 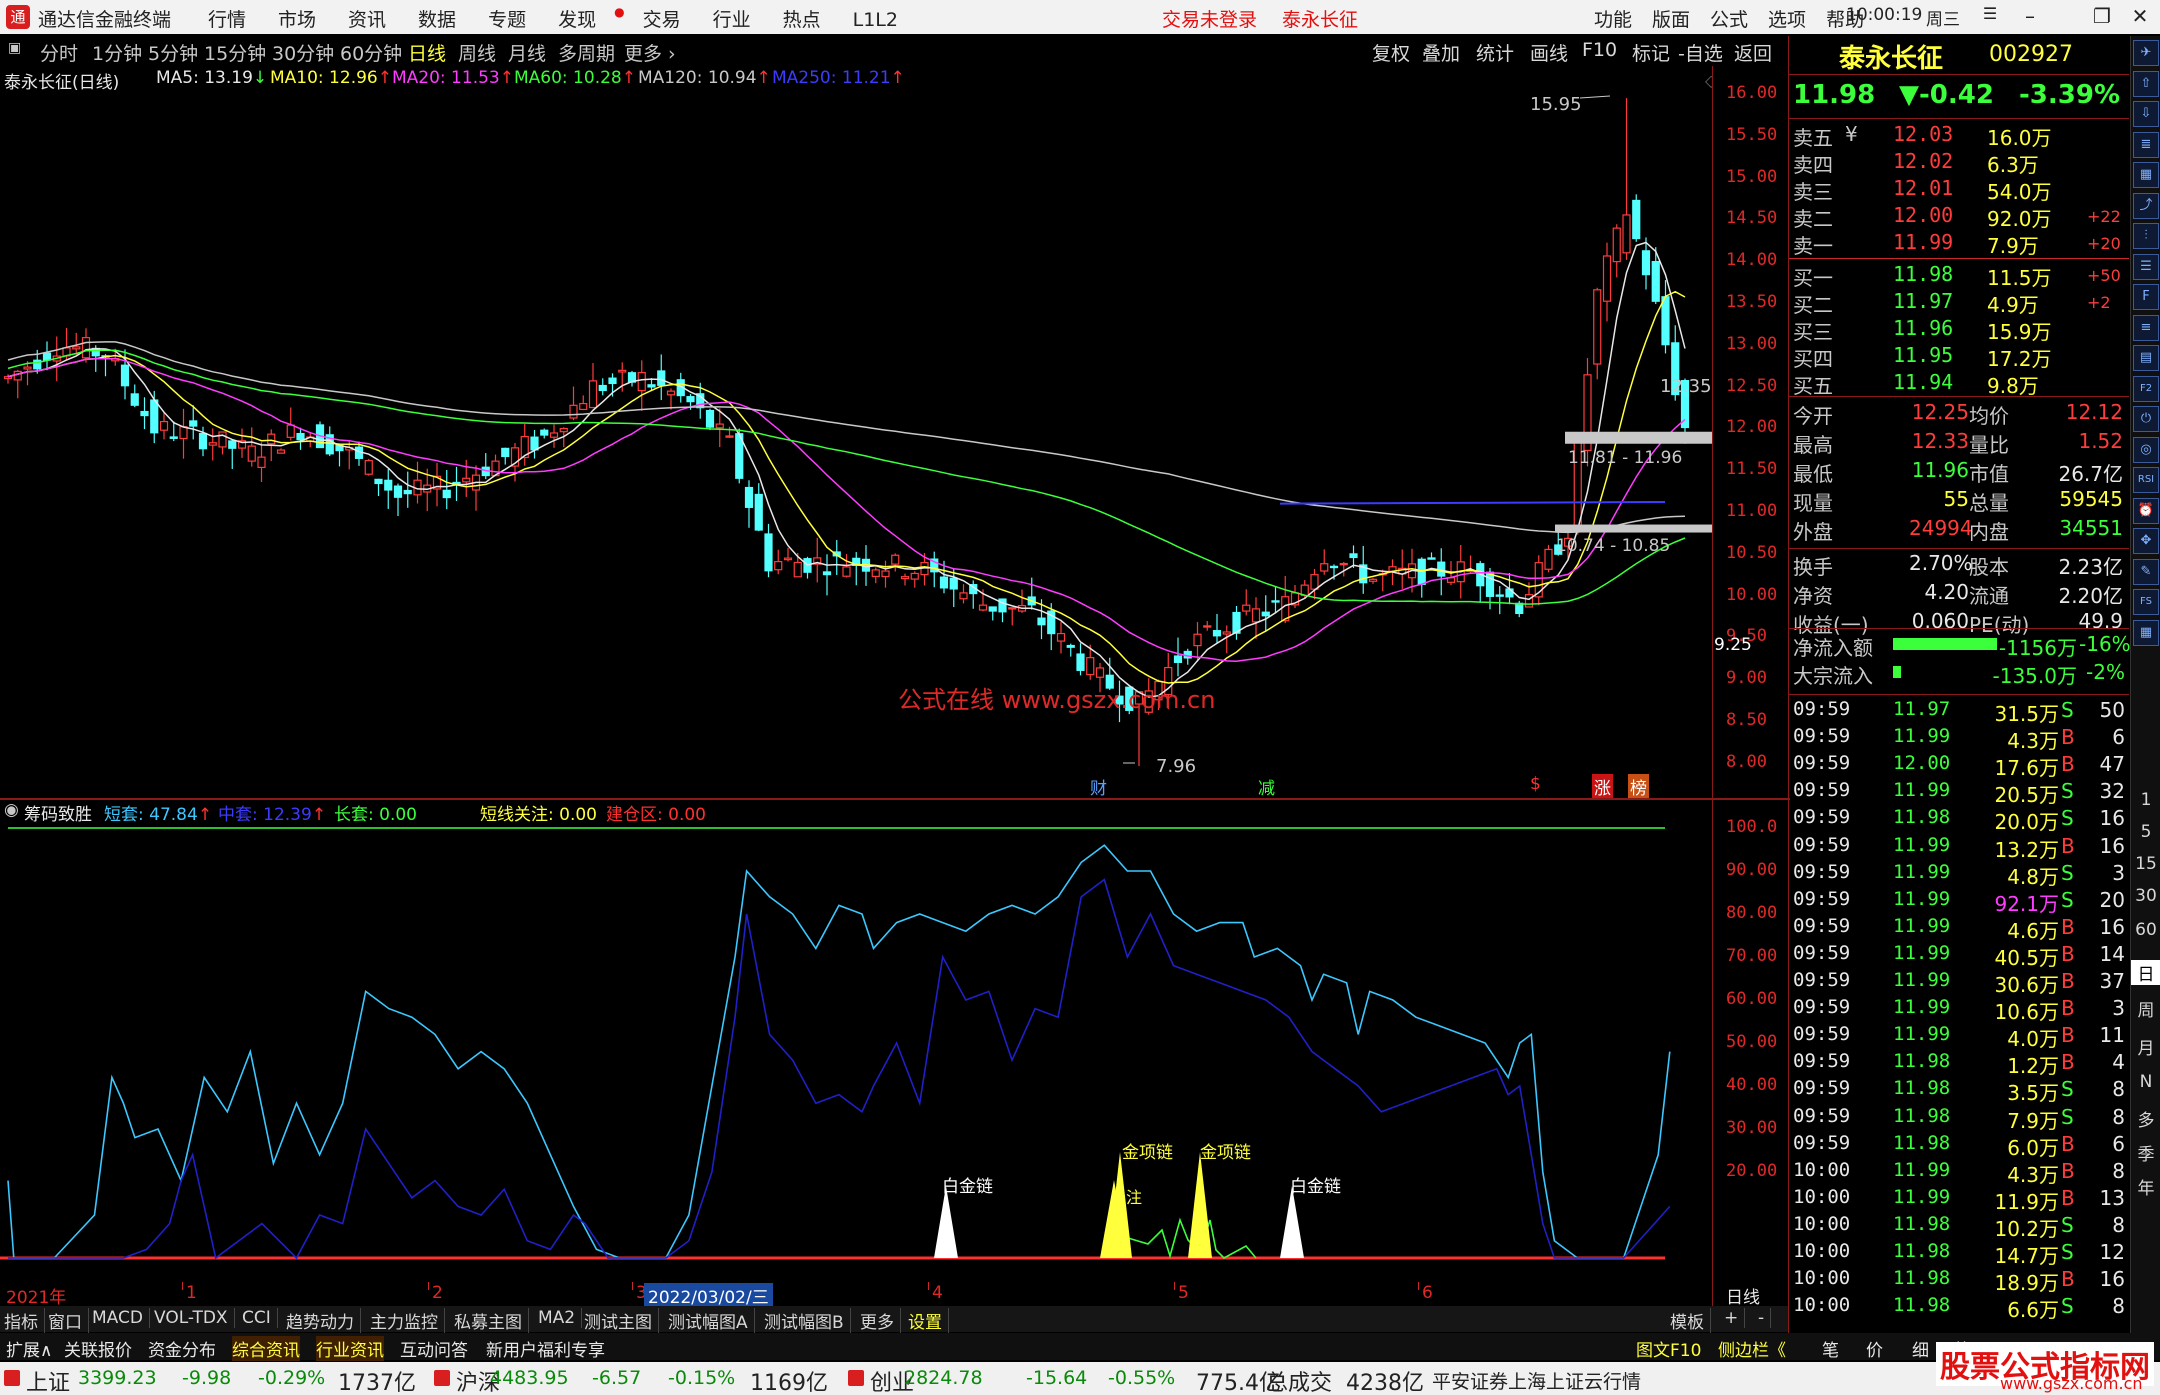 What do you see at coordinates (2146, 83) in the screenshot?
I see `arrow-up-icon: ⇧` at bounding box center [2146, 83].